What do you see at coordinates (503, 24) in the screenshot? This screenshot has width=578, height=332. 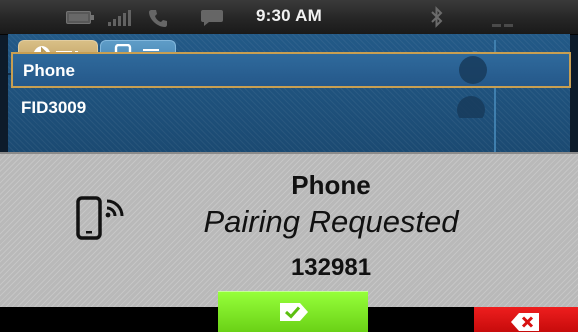 I see `network-icon` at bounding box center [503, 24].